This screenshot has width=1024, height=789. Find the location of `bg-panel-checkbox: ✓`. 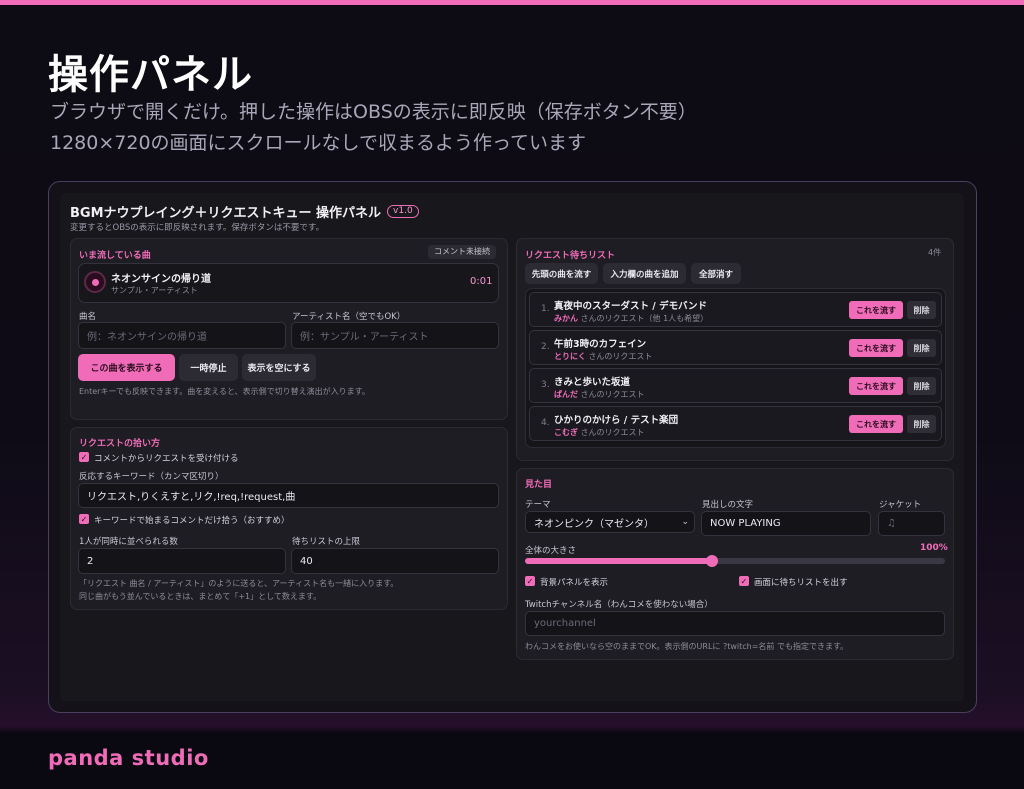

bg-panel-checkbox: ✓ is located at coordinates (530, 581).